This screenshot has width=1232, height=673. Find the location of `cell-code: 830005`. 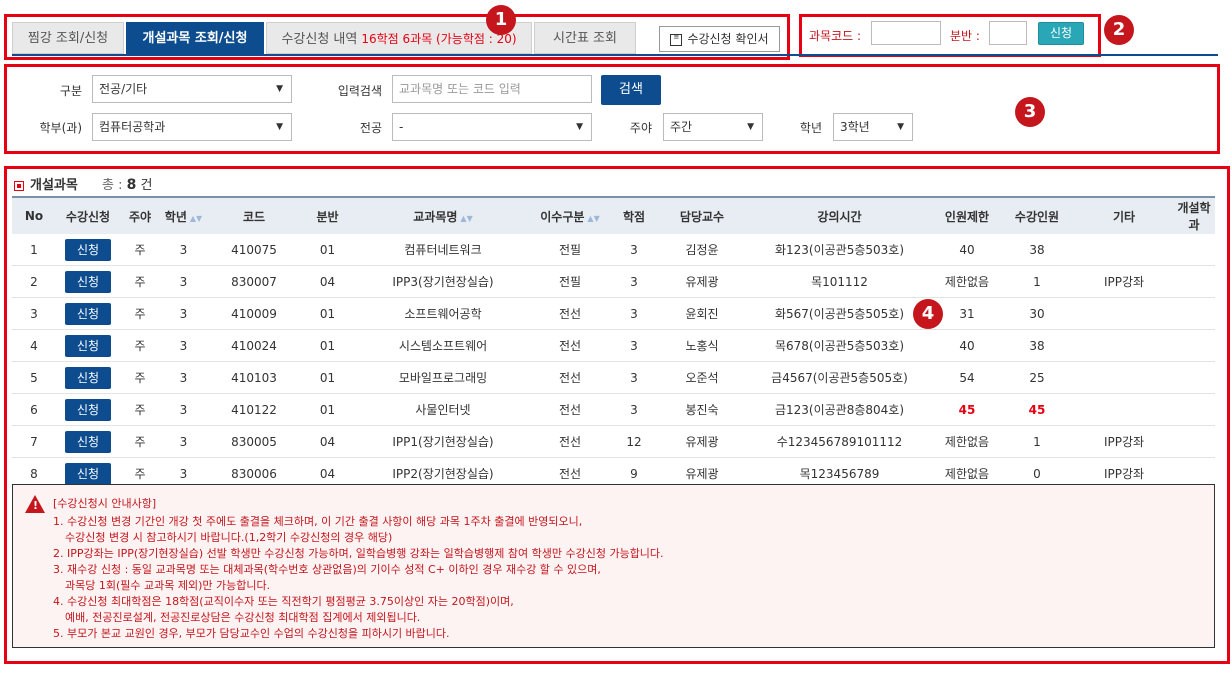

cell-code: 830005 is located at coordinates (254, 441).